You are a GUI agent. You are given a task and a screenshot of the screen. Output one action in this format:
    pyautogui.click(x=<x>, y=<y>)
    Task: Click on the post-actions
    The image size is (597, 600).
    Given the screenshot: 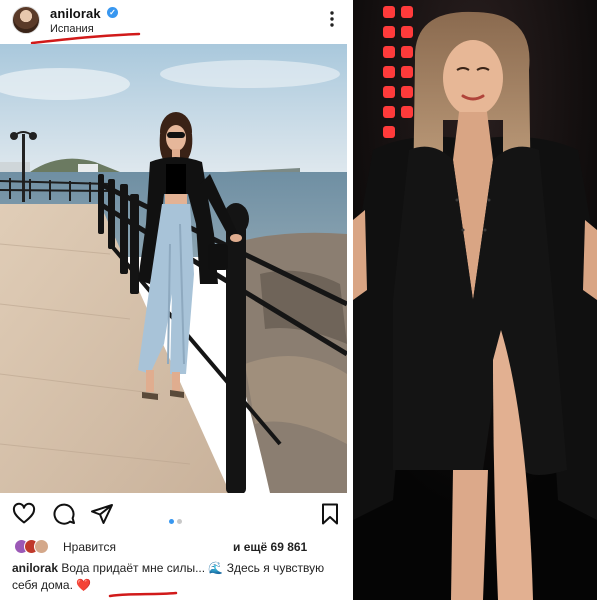 What is the action you would take?
    pyautogui.click(x=176, y=515)
    